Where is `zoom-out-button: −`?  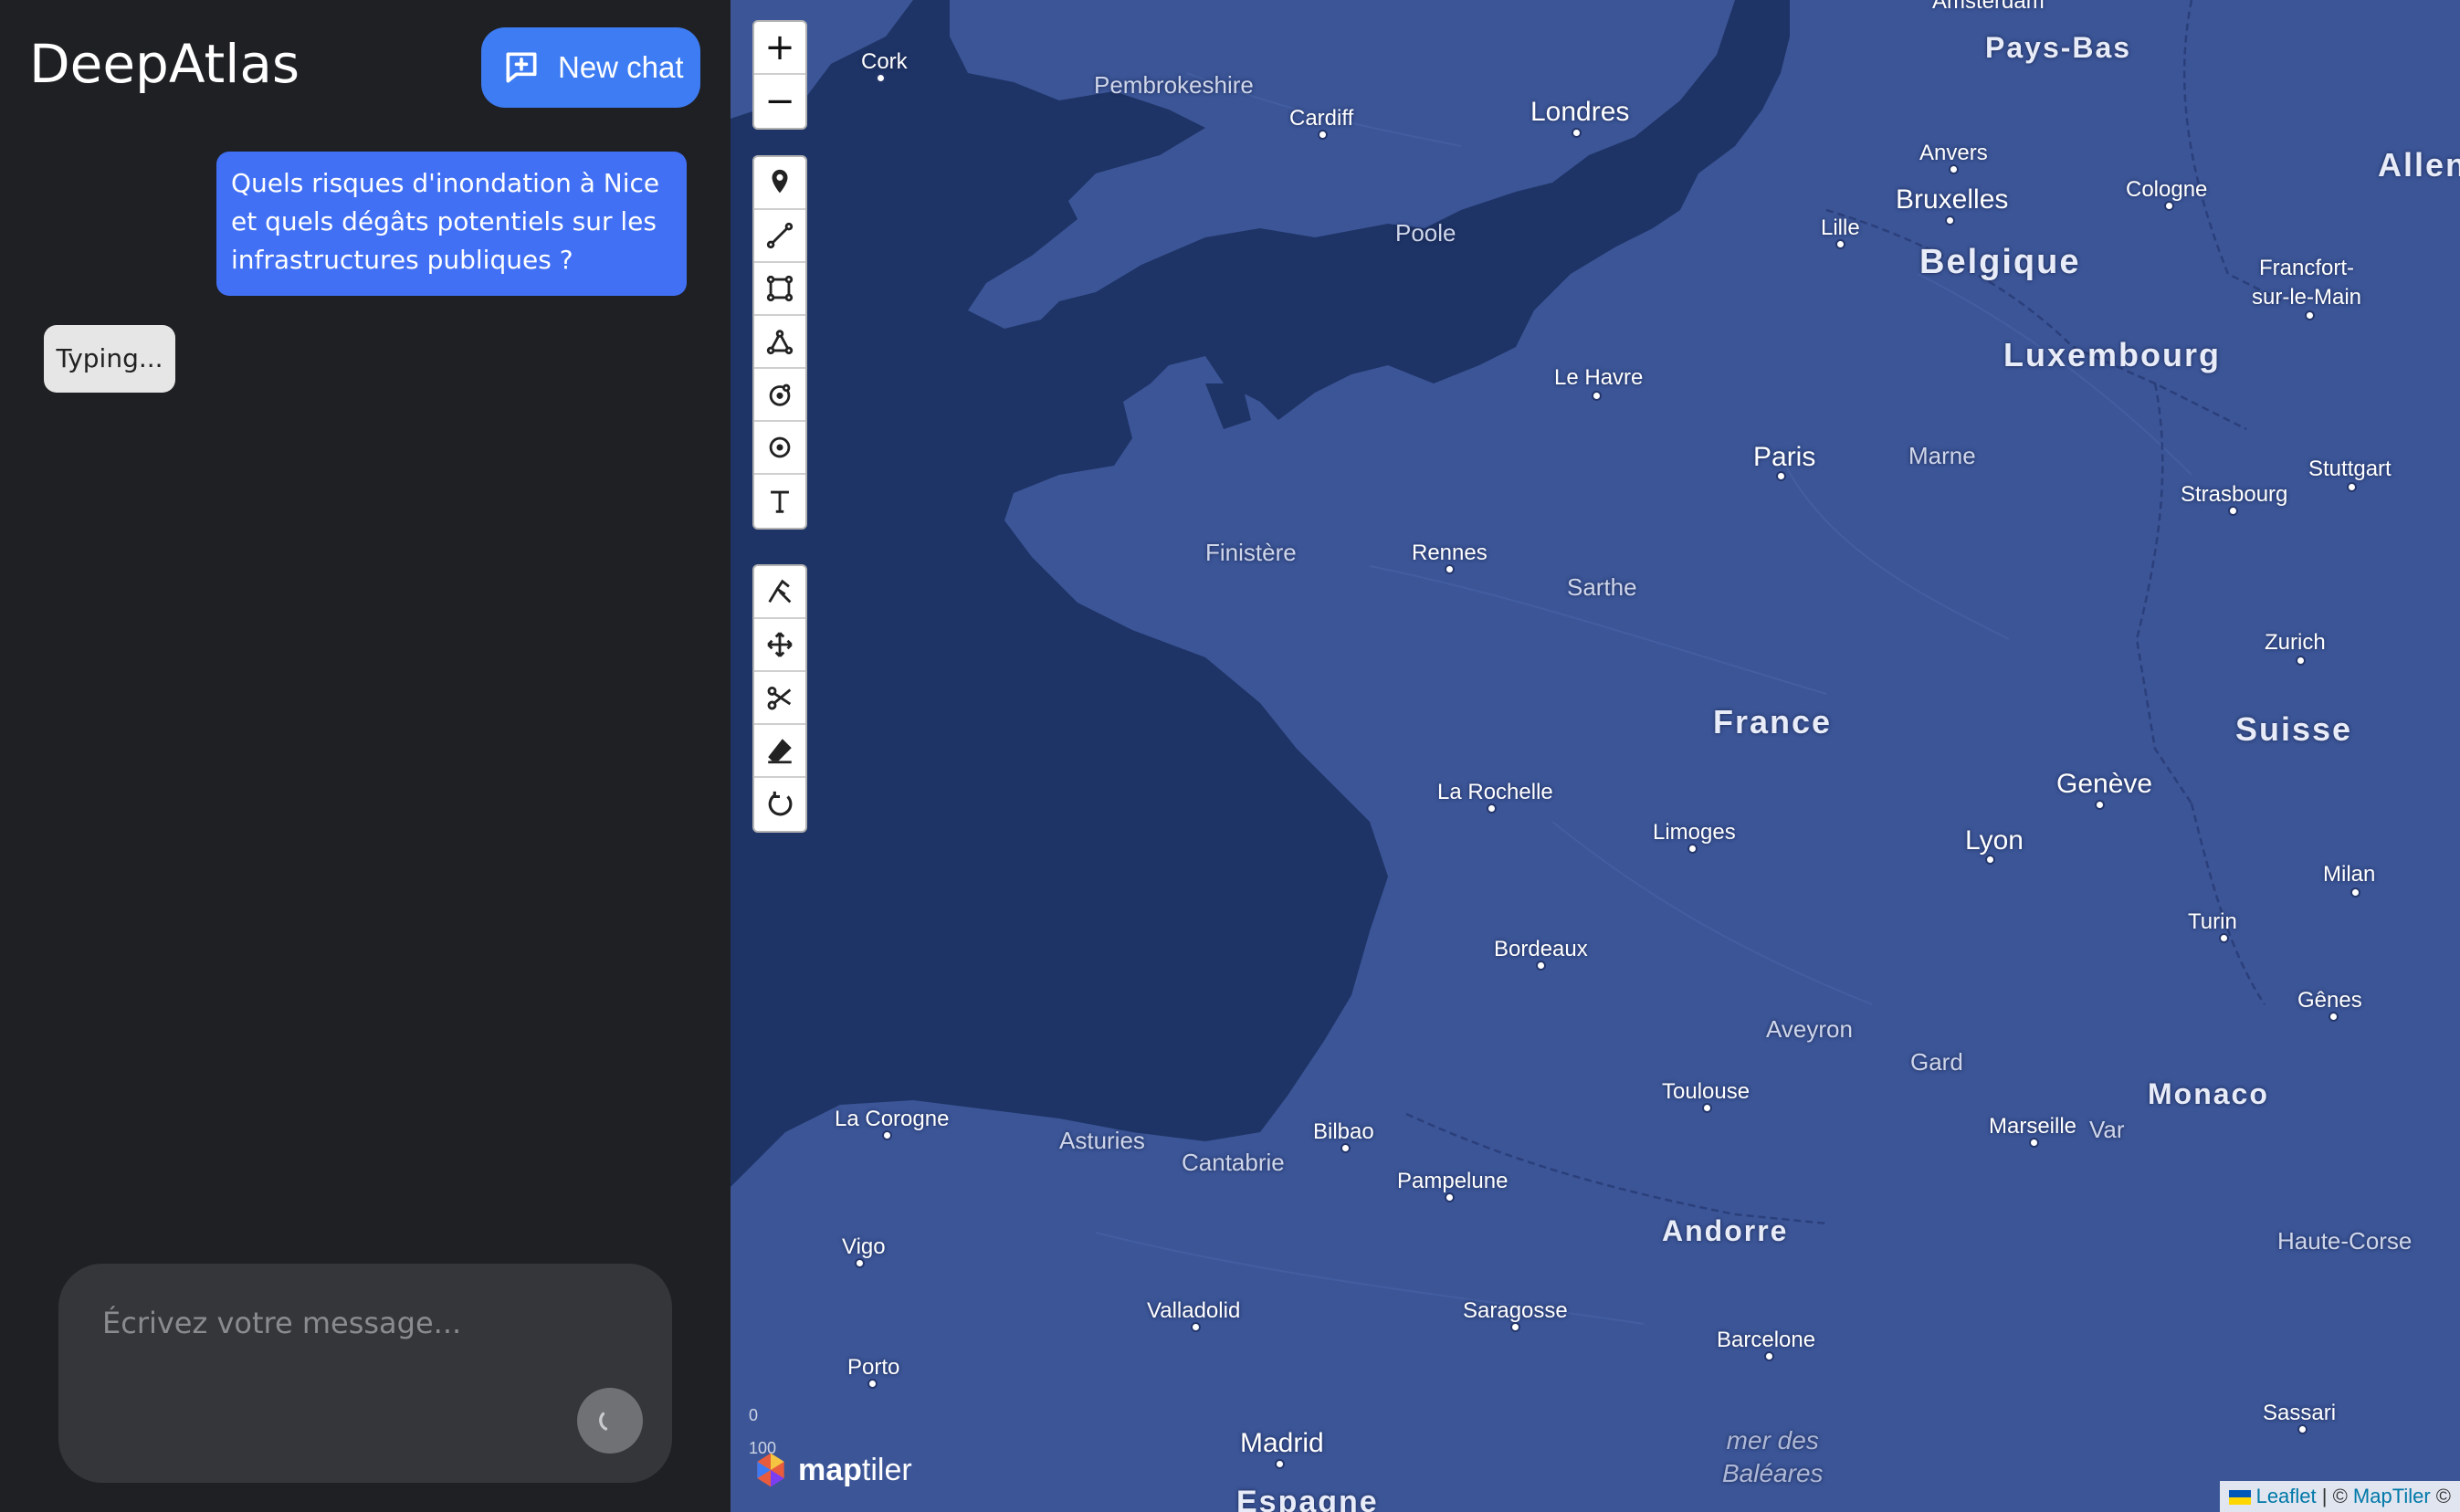
zoom-out-button: − is located at coordinates (780, 101).